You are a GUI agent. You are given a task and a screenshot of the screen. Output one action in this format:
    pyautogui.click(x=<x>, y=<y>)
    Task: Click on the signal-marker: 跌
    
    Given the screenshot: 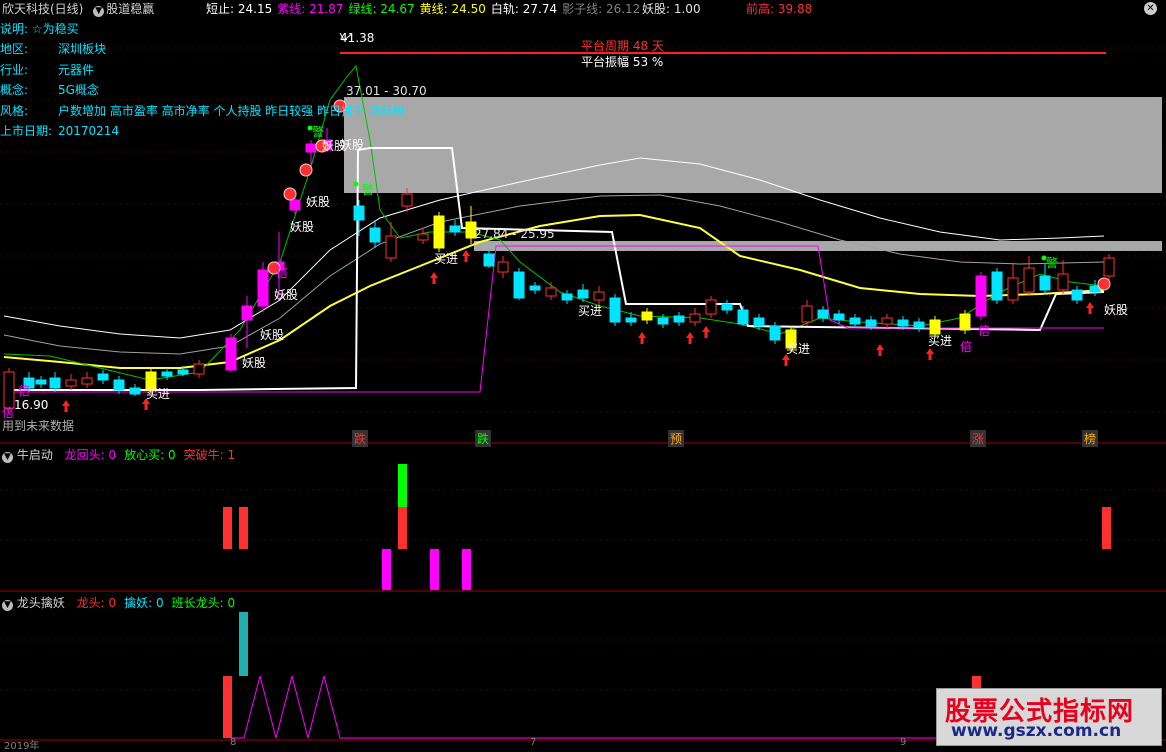 What is the action you would take?
    pyautogui.click(x=483, y=438)
    